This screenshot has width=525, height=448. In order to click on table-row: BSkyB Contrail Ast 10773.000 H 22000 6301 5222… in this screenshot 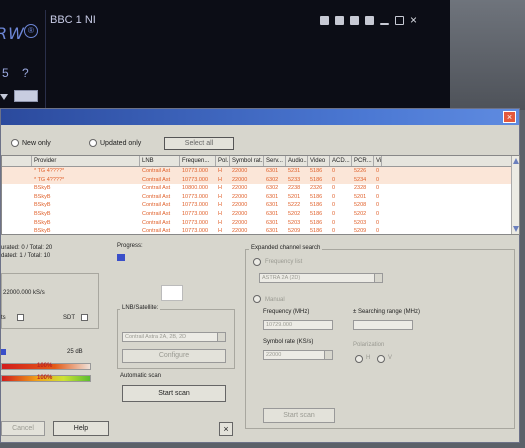, I will do `click(260, 205)`.